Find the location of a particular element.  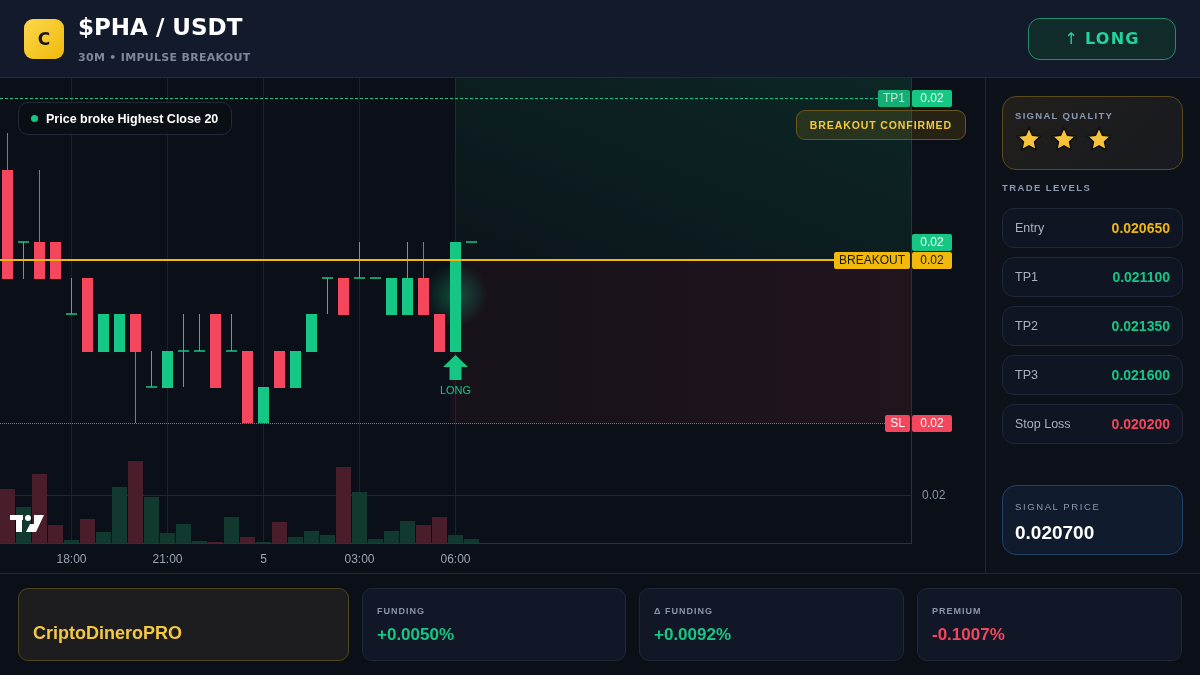

trade-direction: ↑ LONG is located at coordinates (1102, 38).